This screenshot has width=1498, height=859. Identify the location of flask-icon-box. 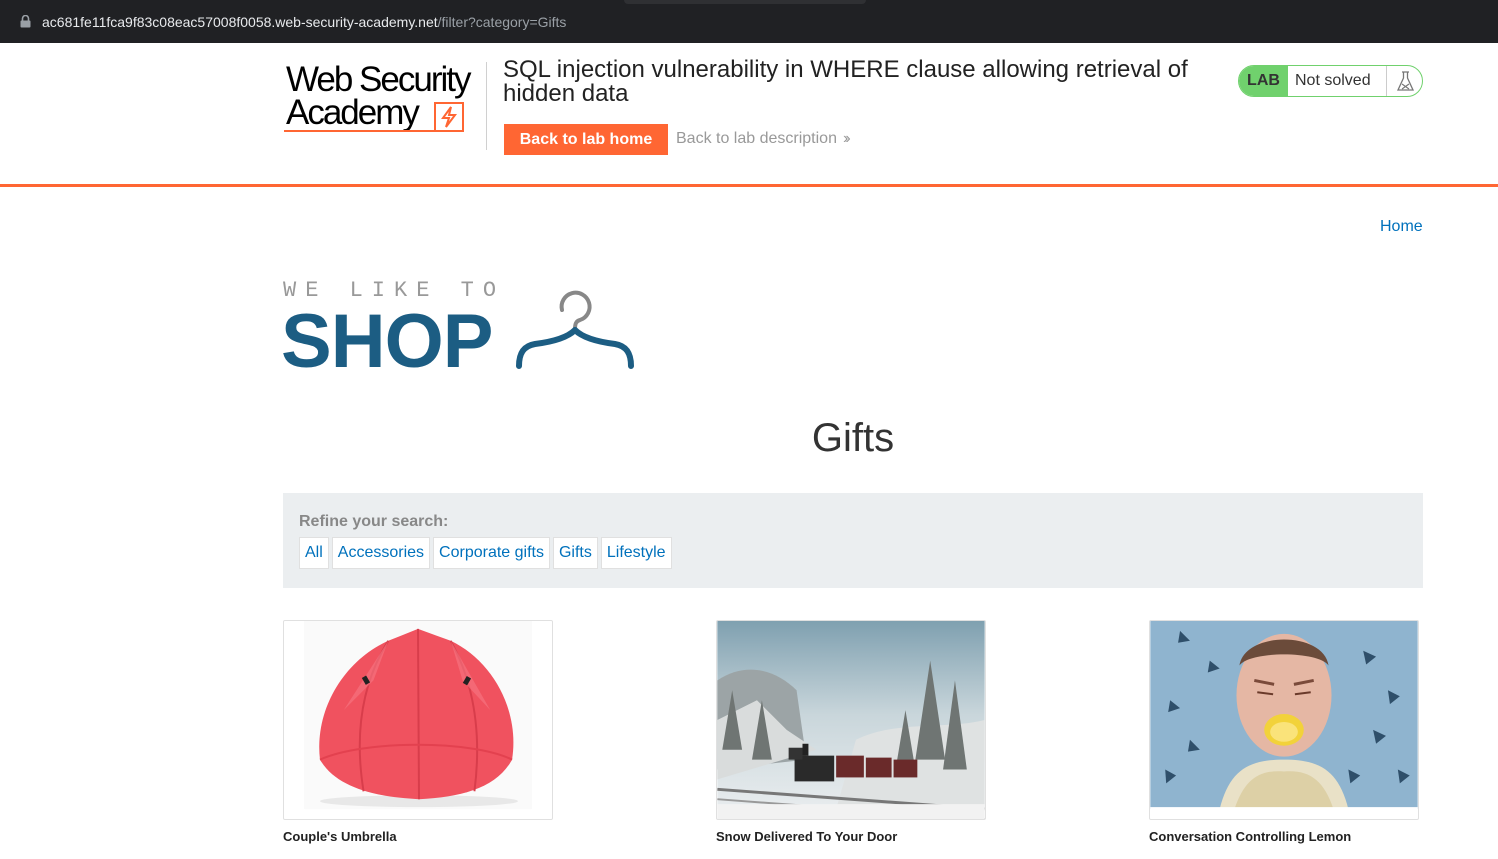
(1404, 81).